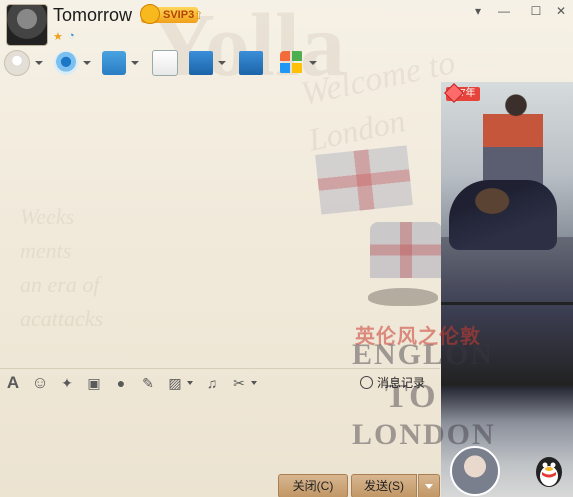 The width and height of the screenshot is (573, 497). What do you see at coordinates (175, 383) in the screenshot?
I see `image-icon: ▨` at bounding box center [175, 383].